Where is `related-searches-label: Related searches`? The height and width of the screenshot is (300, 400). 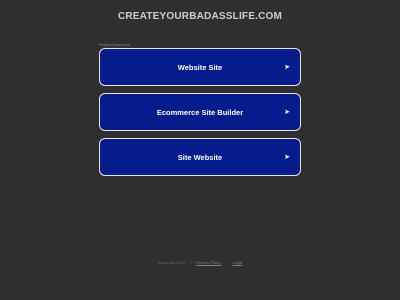
related-searches-label: Related searches is located at coordinates (115, 44).